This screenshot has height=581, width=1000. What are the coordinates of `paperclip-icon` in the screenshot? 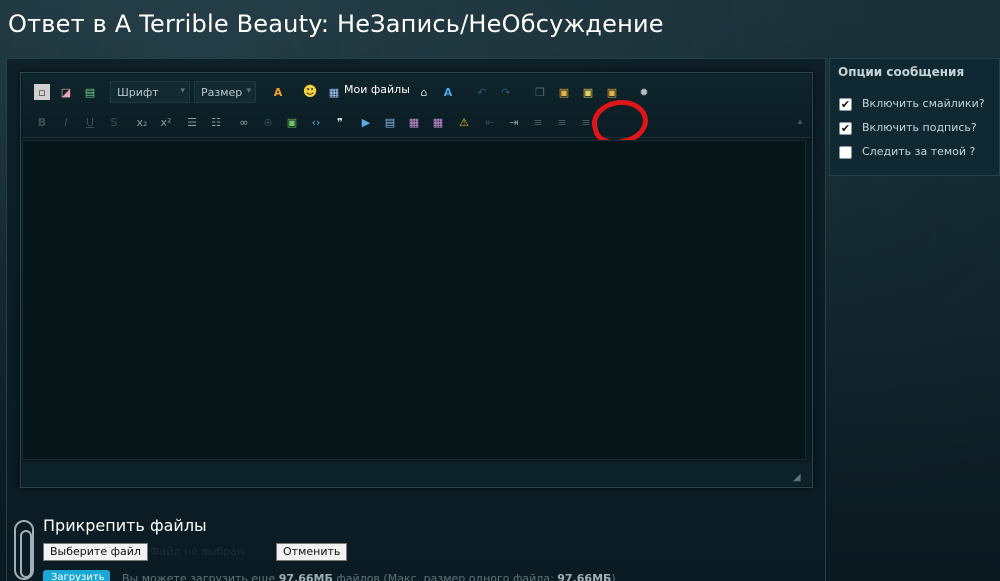 It's located at (24, 550).